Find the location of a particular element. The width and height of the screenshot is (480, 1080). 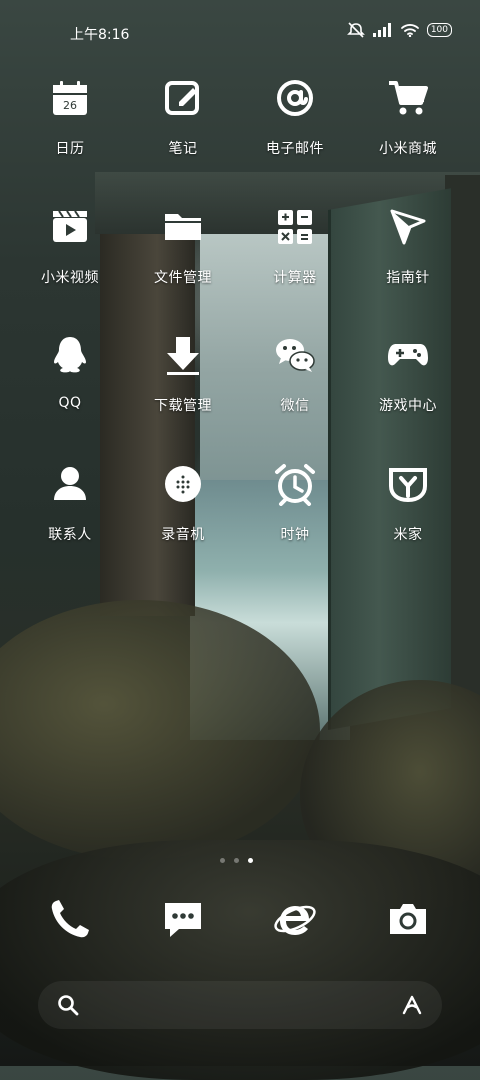

app-calculator: 计算器 is located at coordinates (295, 246).